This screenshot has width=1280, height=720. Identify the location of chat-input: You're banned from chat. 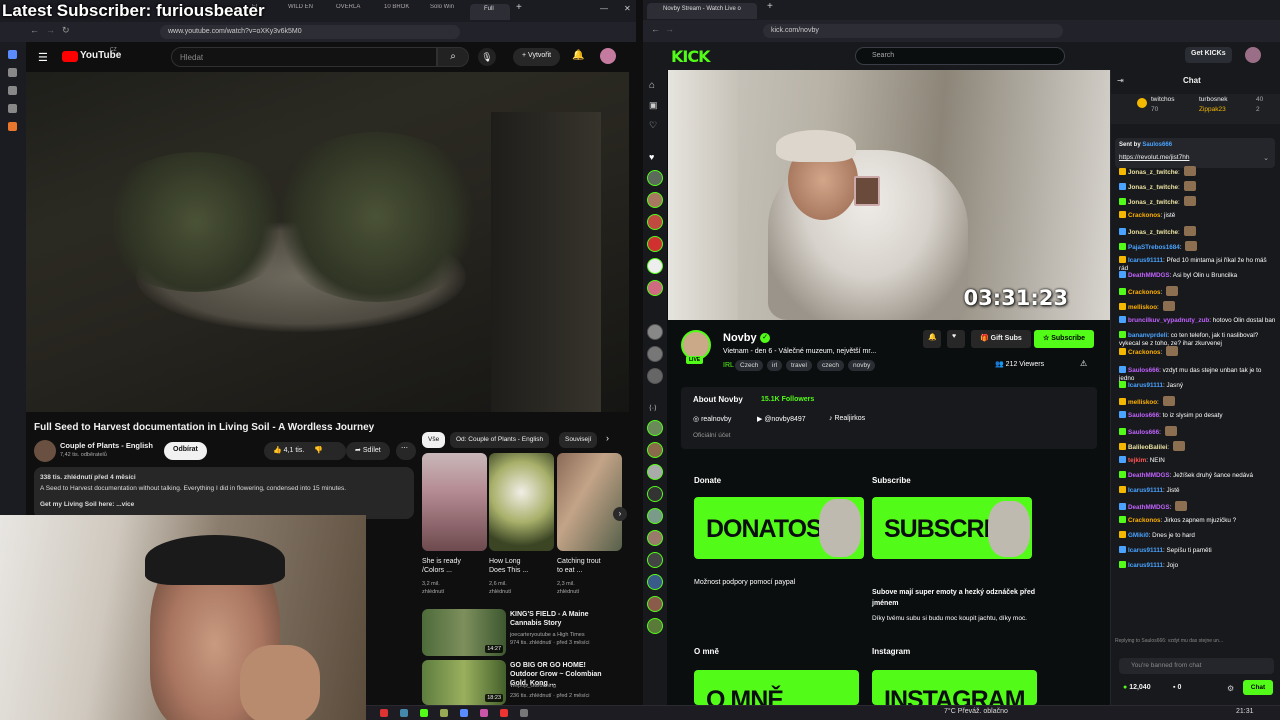
(1196, 666).